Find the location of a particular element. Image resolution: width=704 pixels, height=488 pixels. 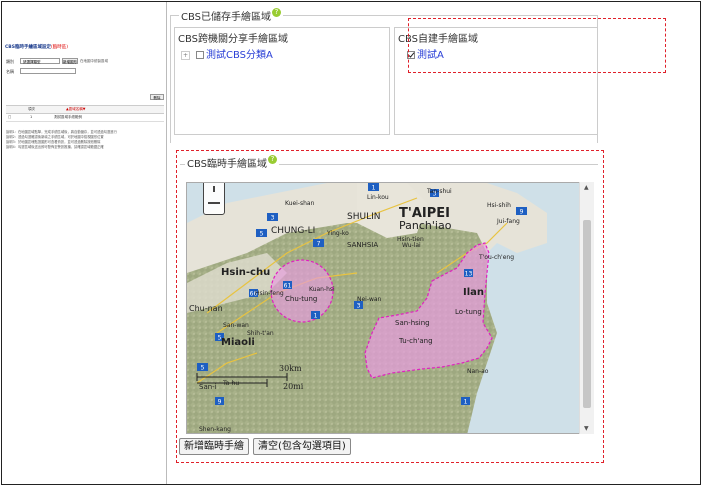

shared-areas-box: CBS跨機關分享手繪區域 + 測試CBS分類A is located at coordinates (282, 81).